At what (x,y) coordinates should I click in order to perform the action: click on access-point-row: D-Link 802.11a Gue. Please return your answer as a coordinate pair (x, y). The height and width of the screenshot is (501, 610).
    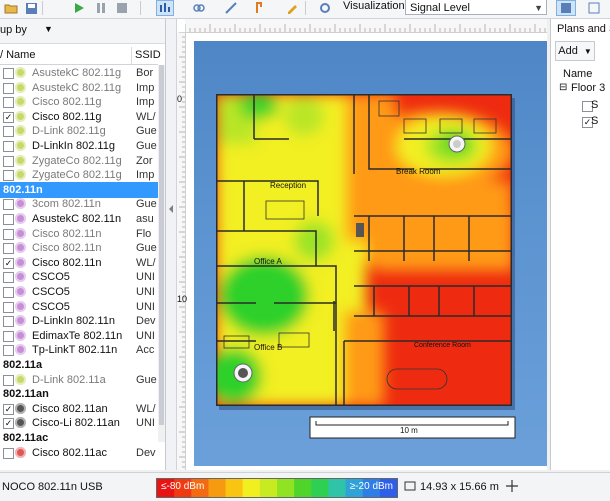
    Looking at the image, I should click on (79, 380).